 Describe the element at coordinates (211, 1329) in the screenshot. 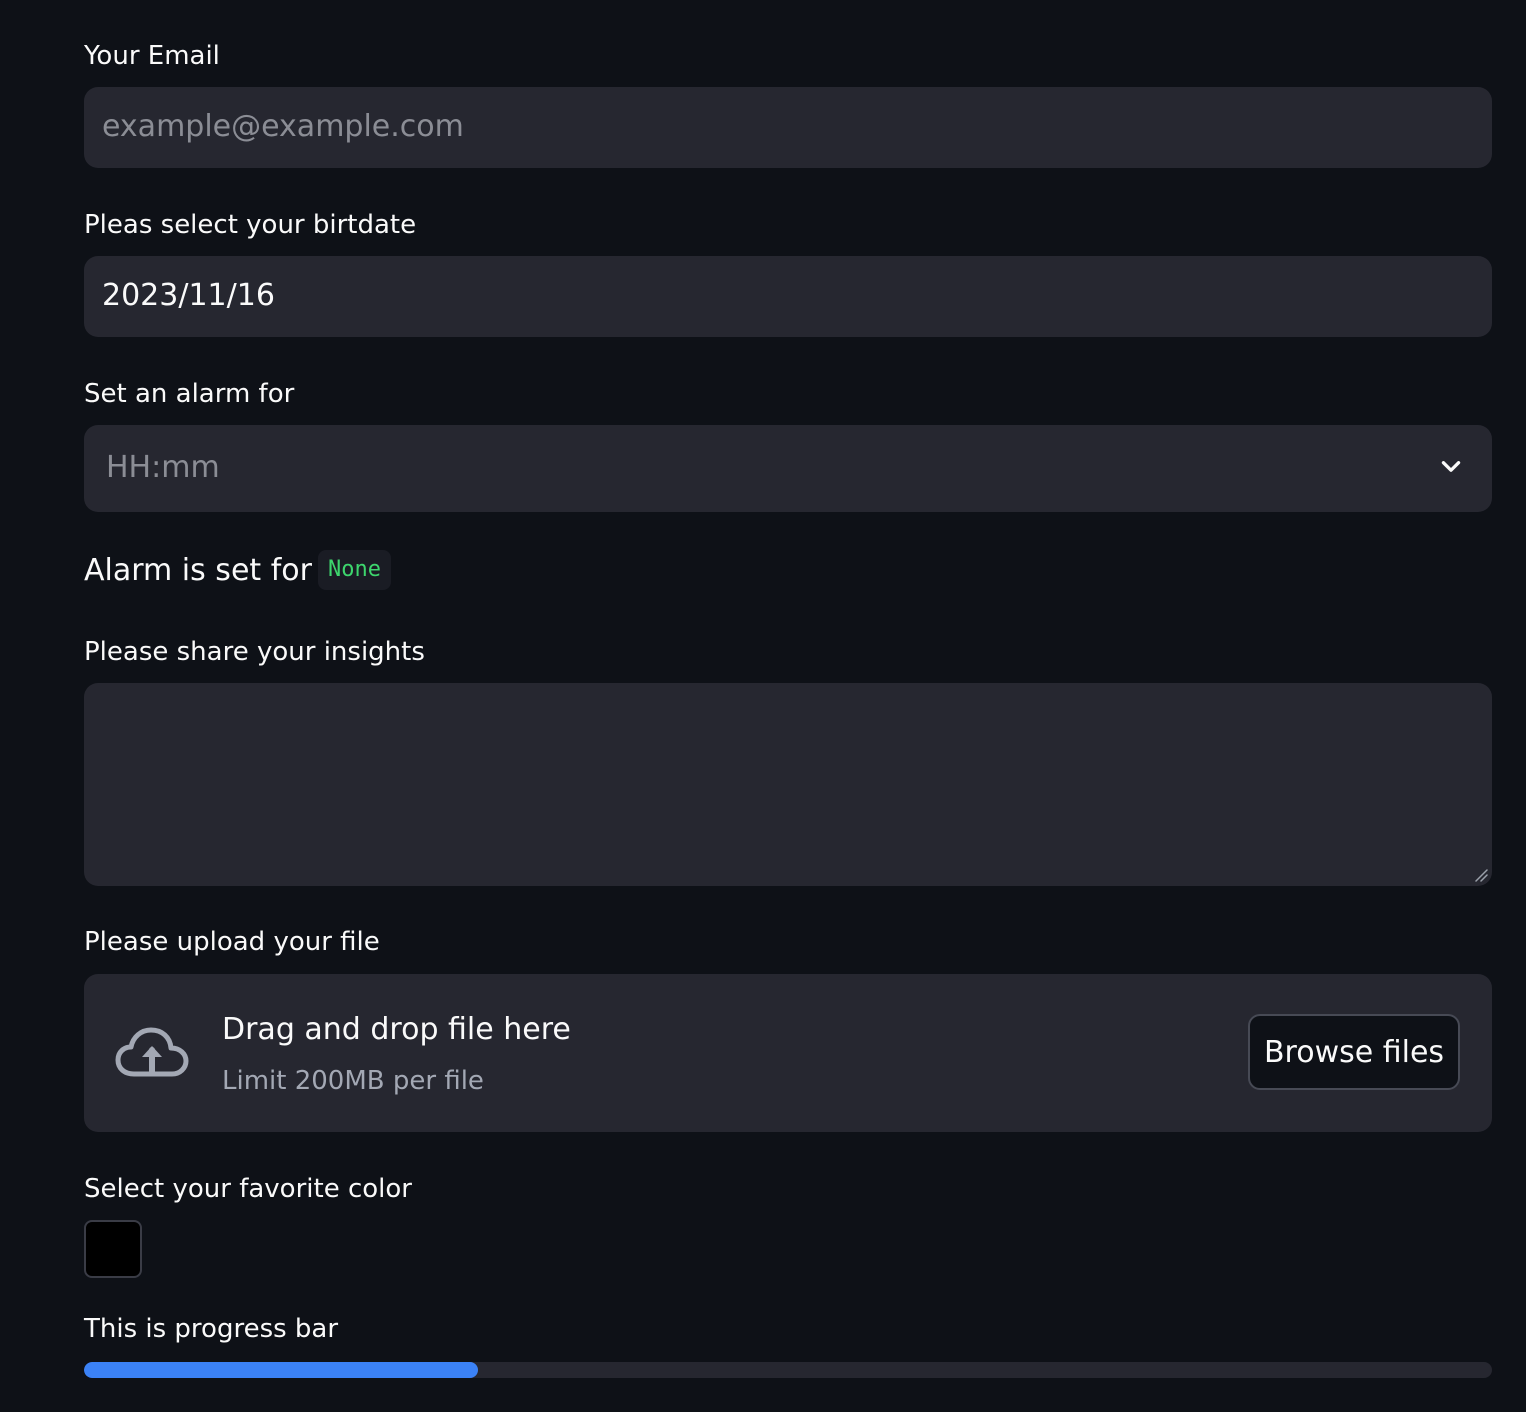

I see `progress-label: This is progress bar` at that location.